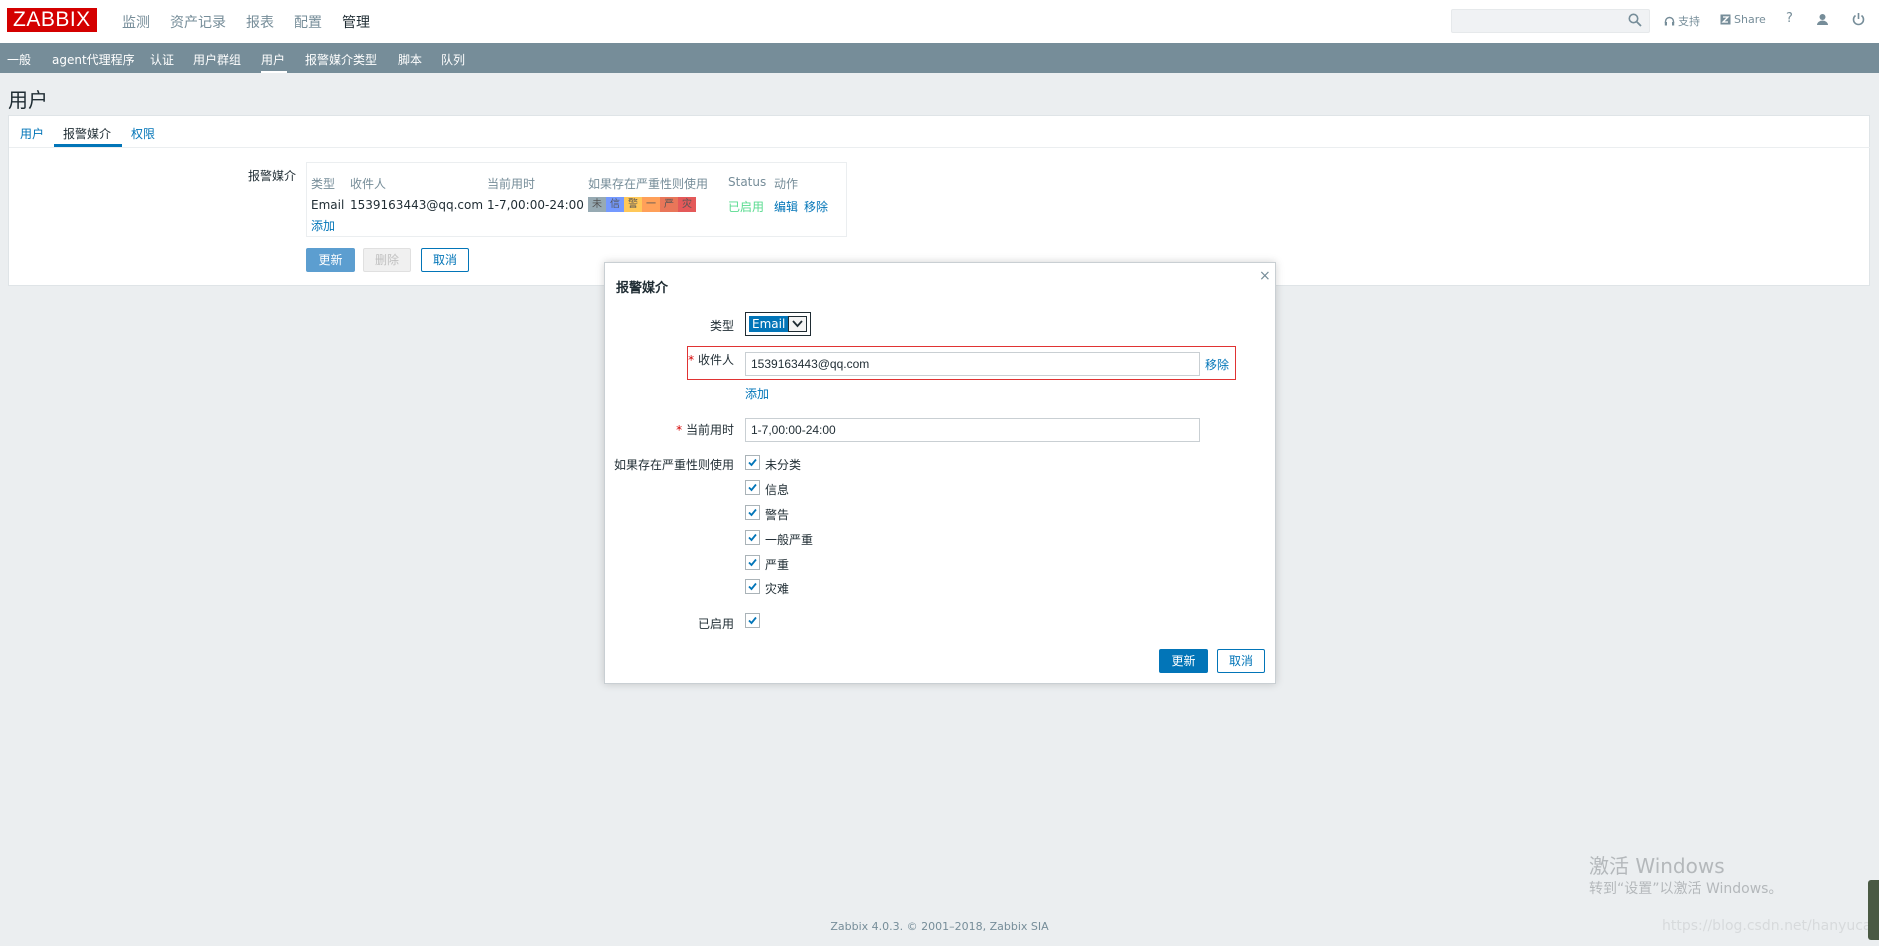 The height and width of the screenshot is (946, 1879). What do you see at coordinates (783, 465) in the screenshot?
I see `severity-not-classified-label: 未分类` at bounding box center [783, 465].